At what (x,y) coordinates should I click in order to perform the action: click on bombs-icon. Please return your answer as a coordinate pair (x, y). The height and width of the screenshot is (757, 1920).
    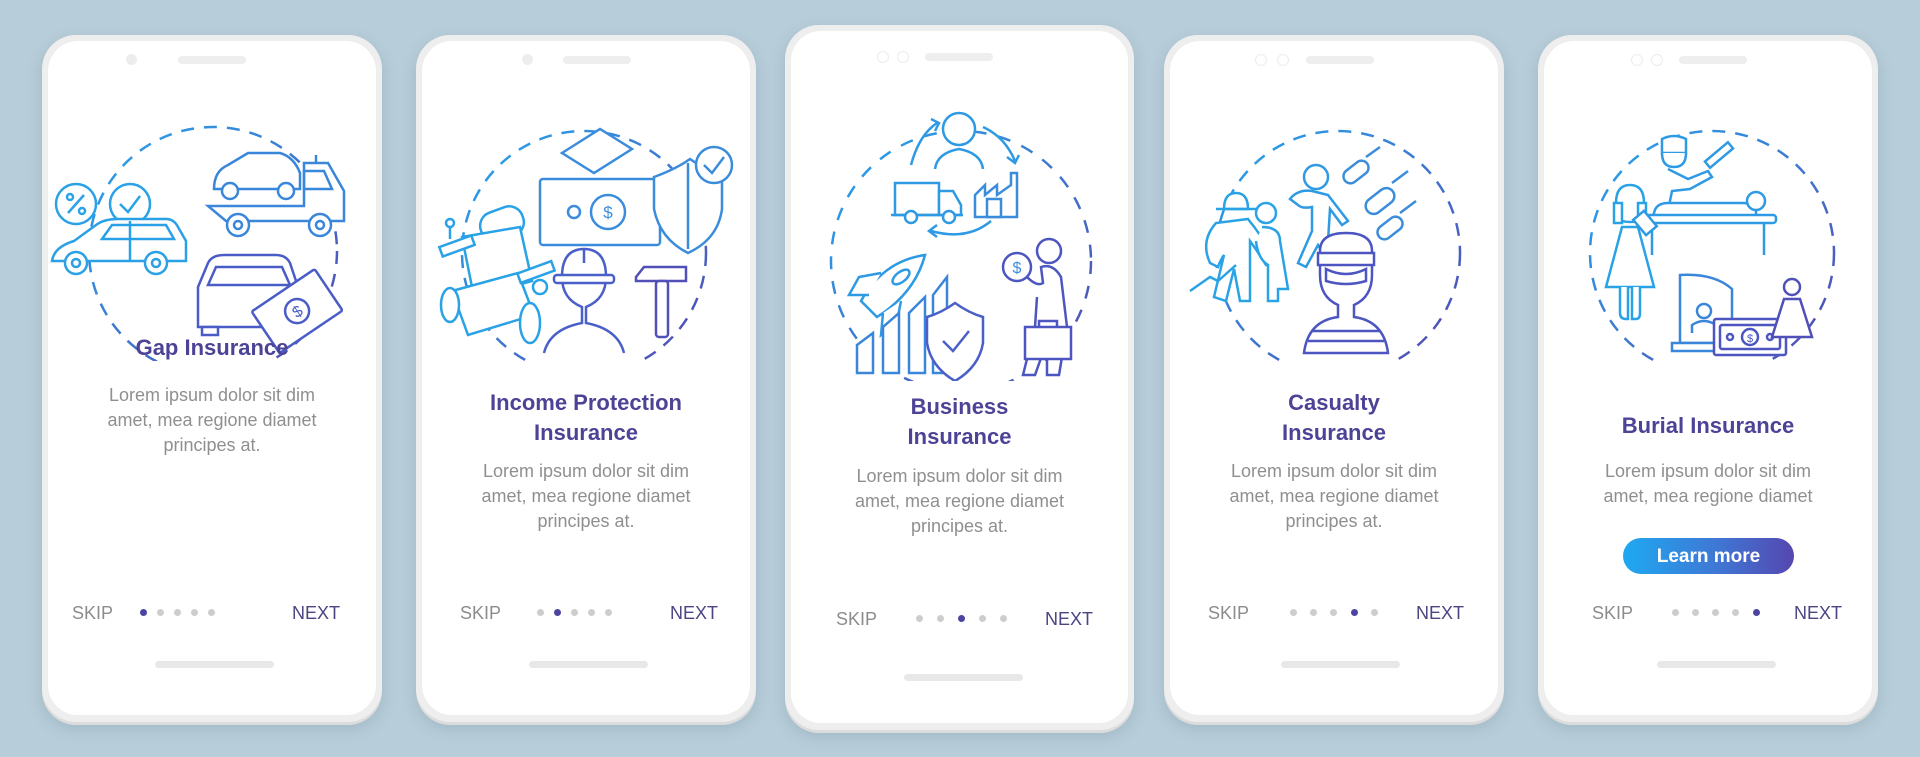
    Looking at the image, I should click on (1379, 193).